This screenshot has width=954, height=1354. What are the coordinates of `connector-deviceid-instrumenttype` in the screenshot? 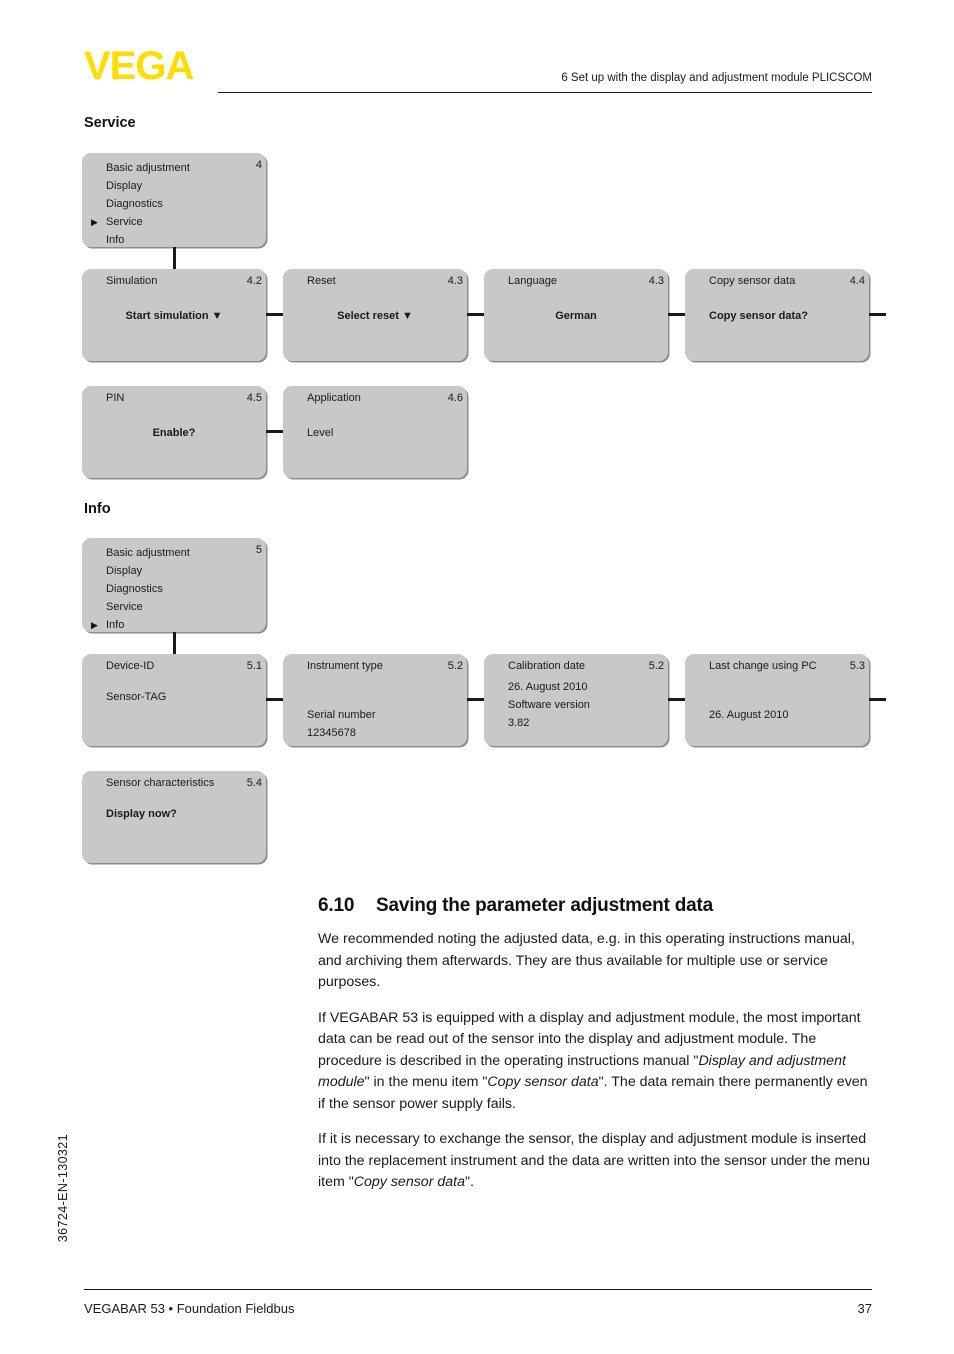 It's located at (274, 699).